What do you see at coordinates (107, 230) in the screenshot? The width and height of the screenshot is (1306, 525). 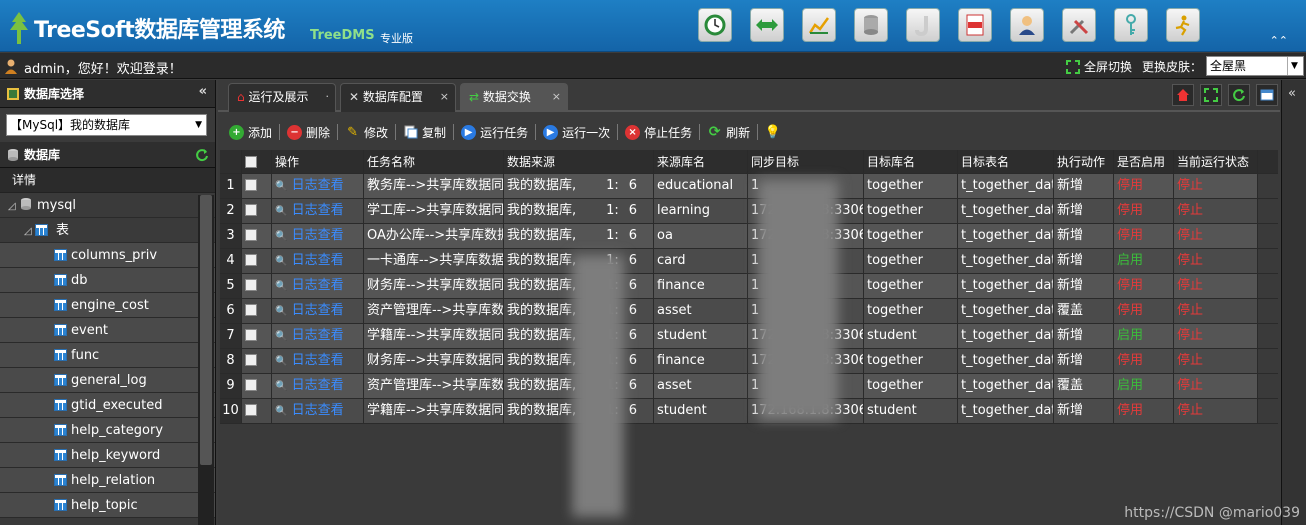 I see `tree-node-tables: ◿ 表` at bounding box center [107, 230].